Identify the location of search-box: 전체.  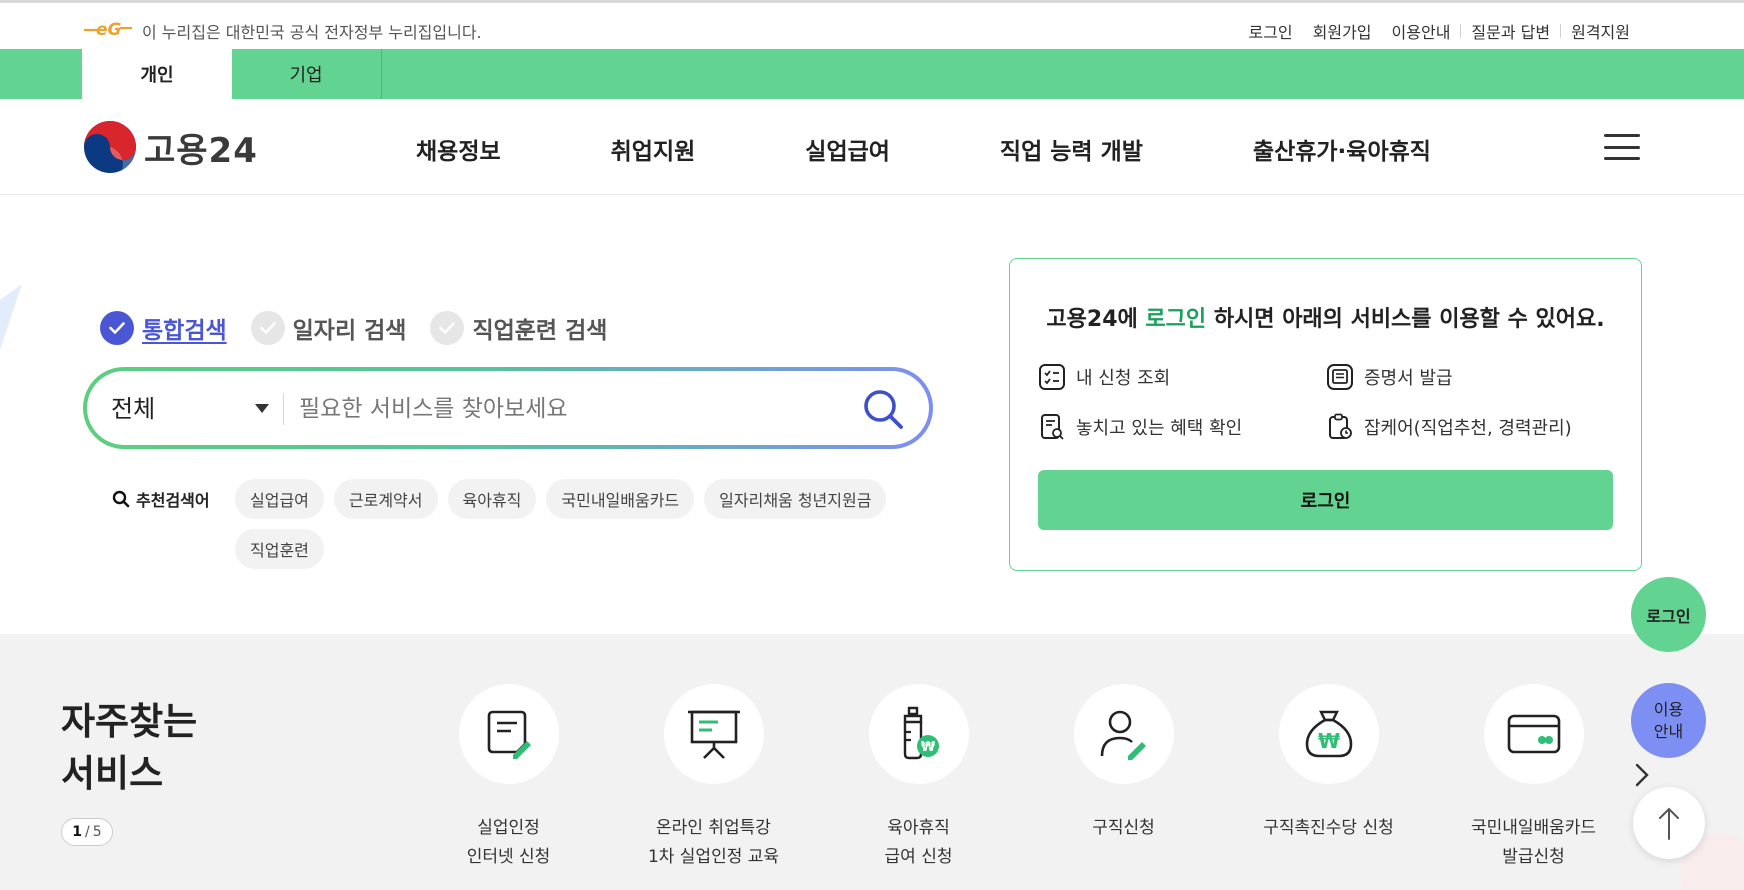
(508, 408).